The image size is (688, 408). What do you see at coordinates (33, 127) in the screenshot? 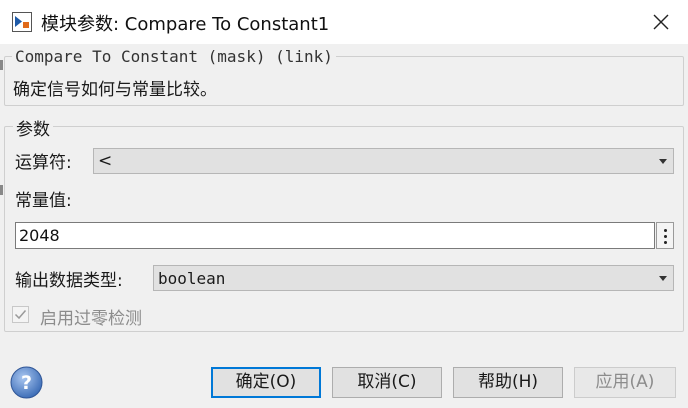
I see `parameters-group-title: 参数` at bounding box center [33, 127].